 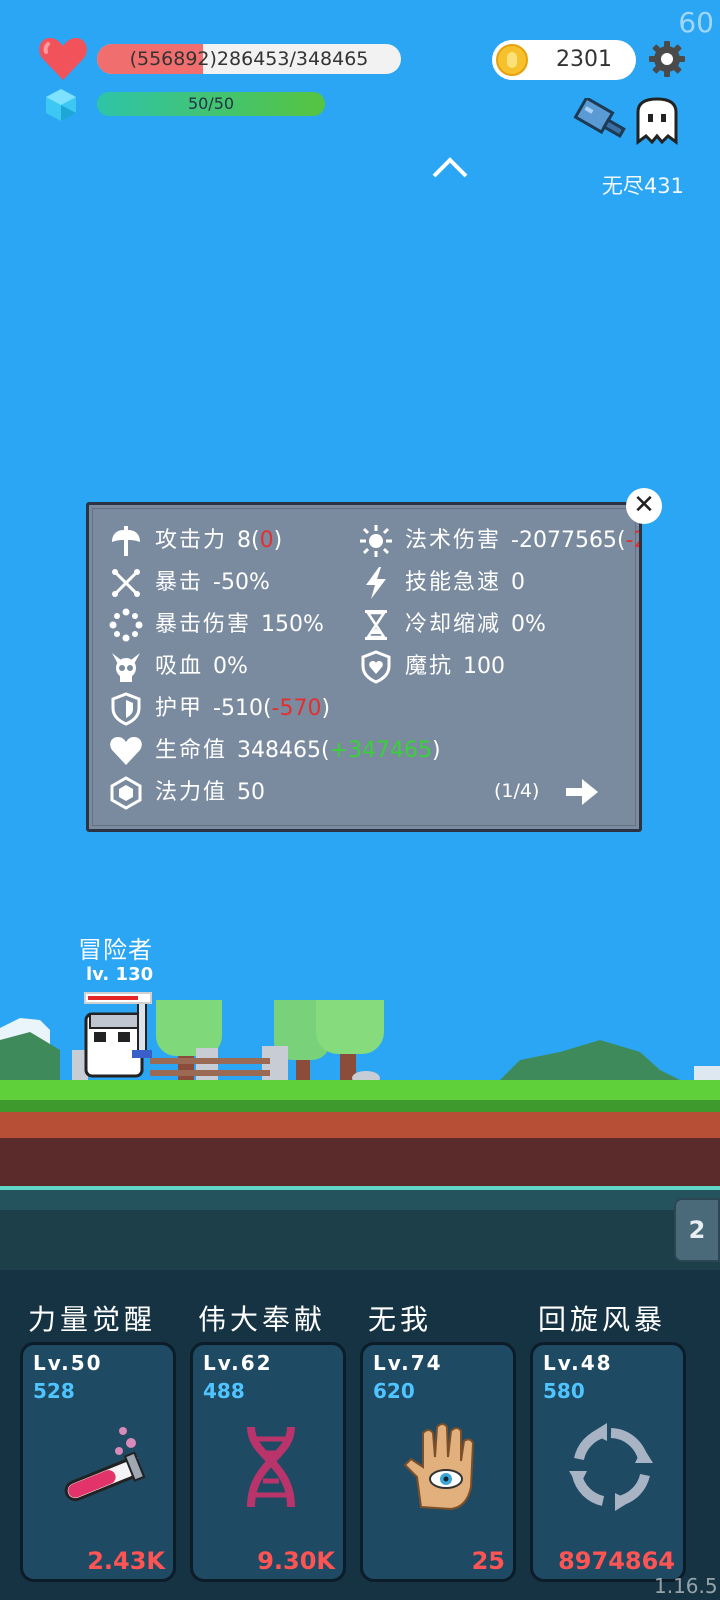 What do you see at coordinates (512, 60) in the screenshot?
I see `coin-icon` at bounding box center [512, 60].